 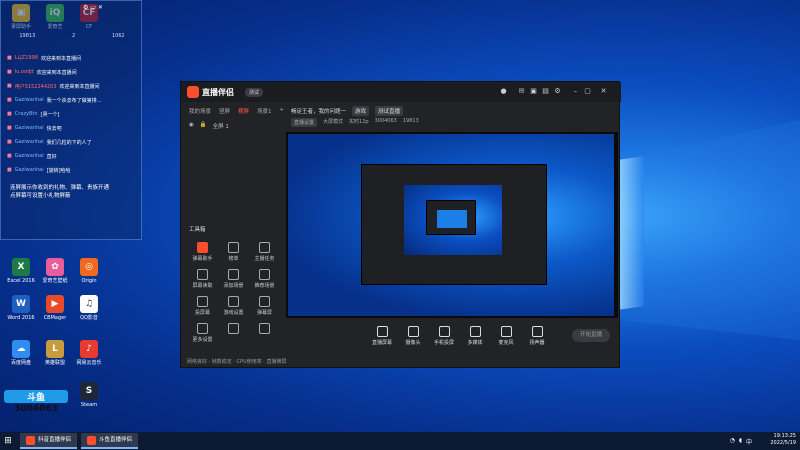 I want to click on douyu-watermark: 斗鱼 3004063, so click(x=36, y=402).